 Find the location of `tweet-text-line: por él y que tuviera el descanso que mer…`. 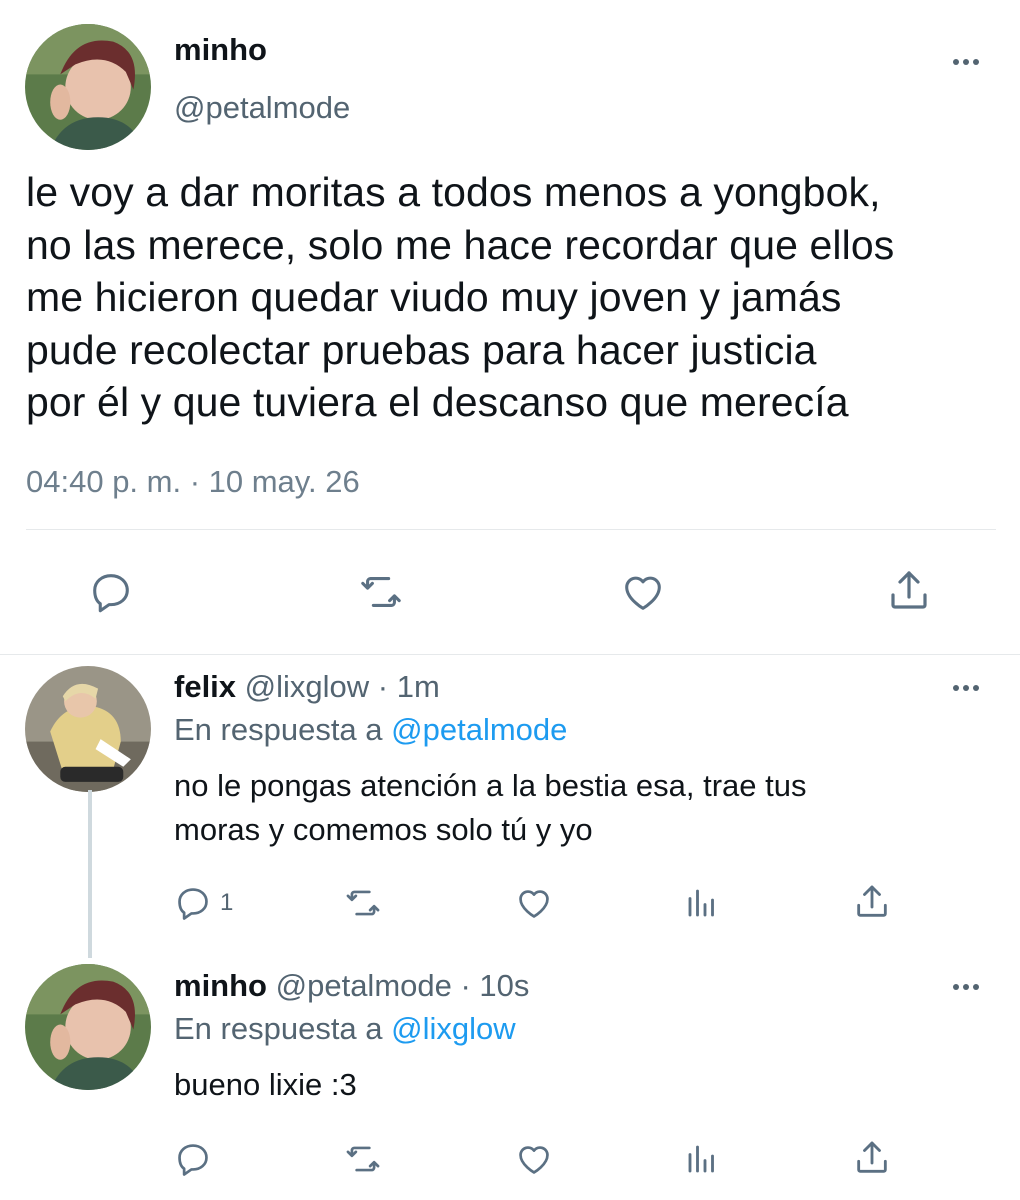

tweet-text-line: por él y que tuviera el descanso que mer… is located at coordinates (437, 402).